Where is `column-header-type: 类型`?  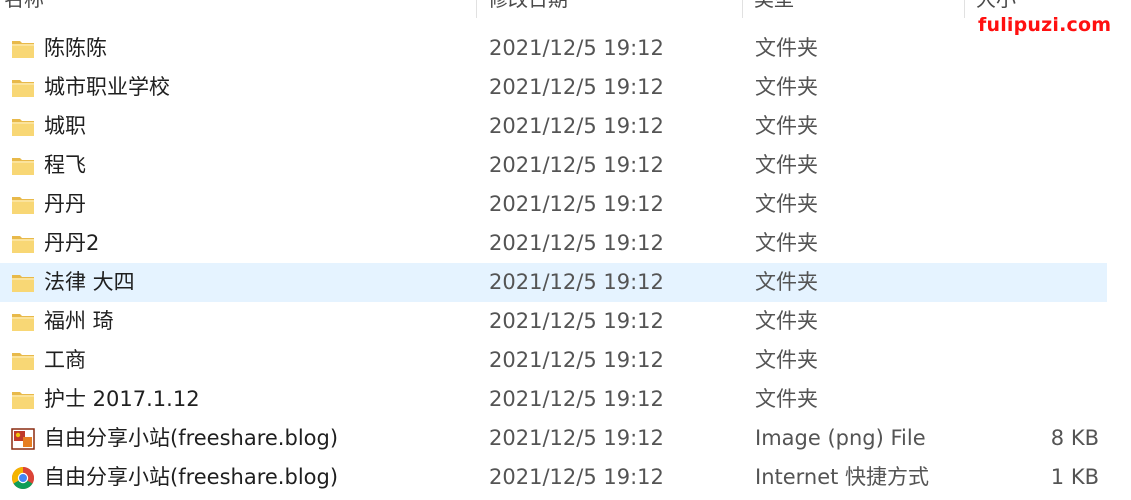 column-header-type: 类型 is located at coordinates (772, 9).